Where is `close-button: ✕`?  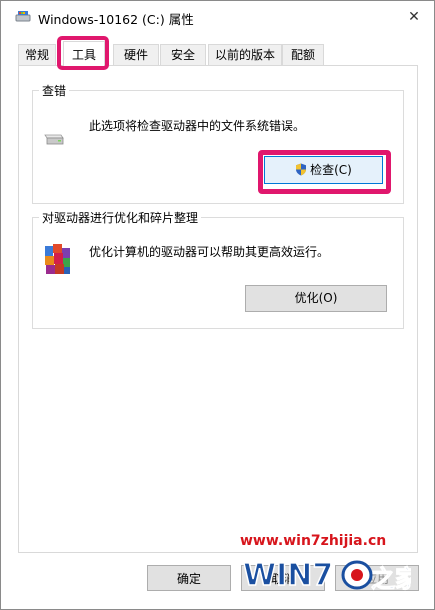
close-button: ✕ is located at coordinates (414, 17).